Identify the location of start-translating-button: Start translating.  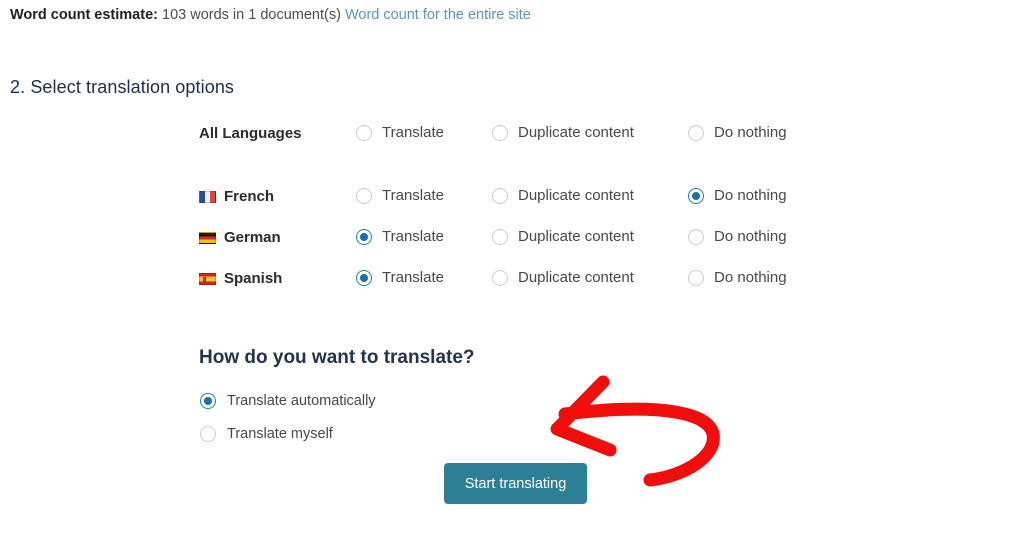
(515, 483).